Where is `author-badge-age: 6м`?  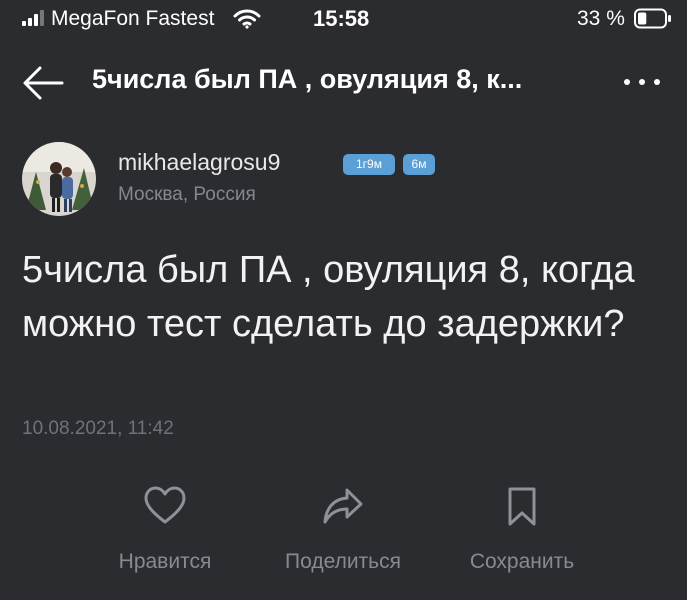 author-badge-age: 6м is located at coordinates (419, 164).